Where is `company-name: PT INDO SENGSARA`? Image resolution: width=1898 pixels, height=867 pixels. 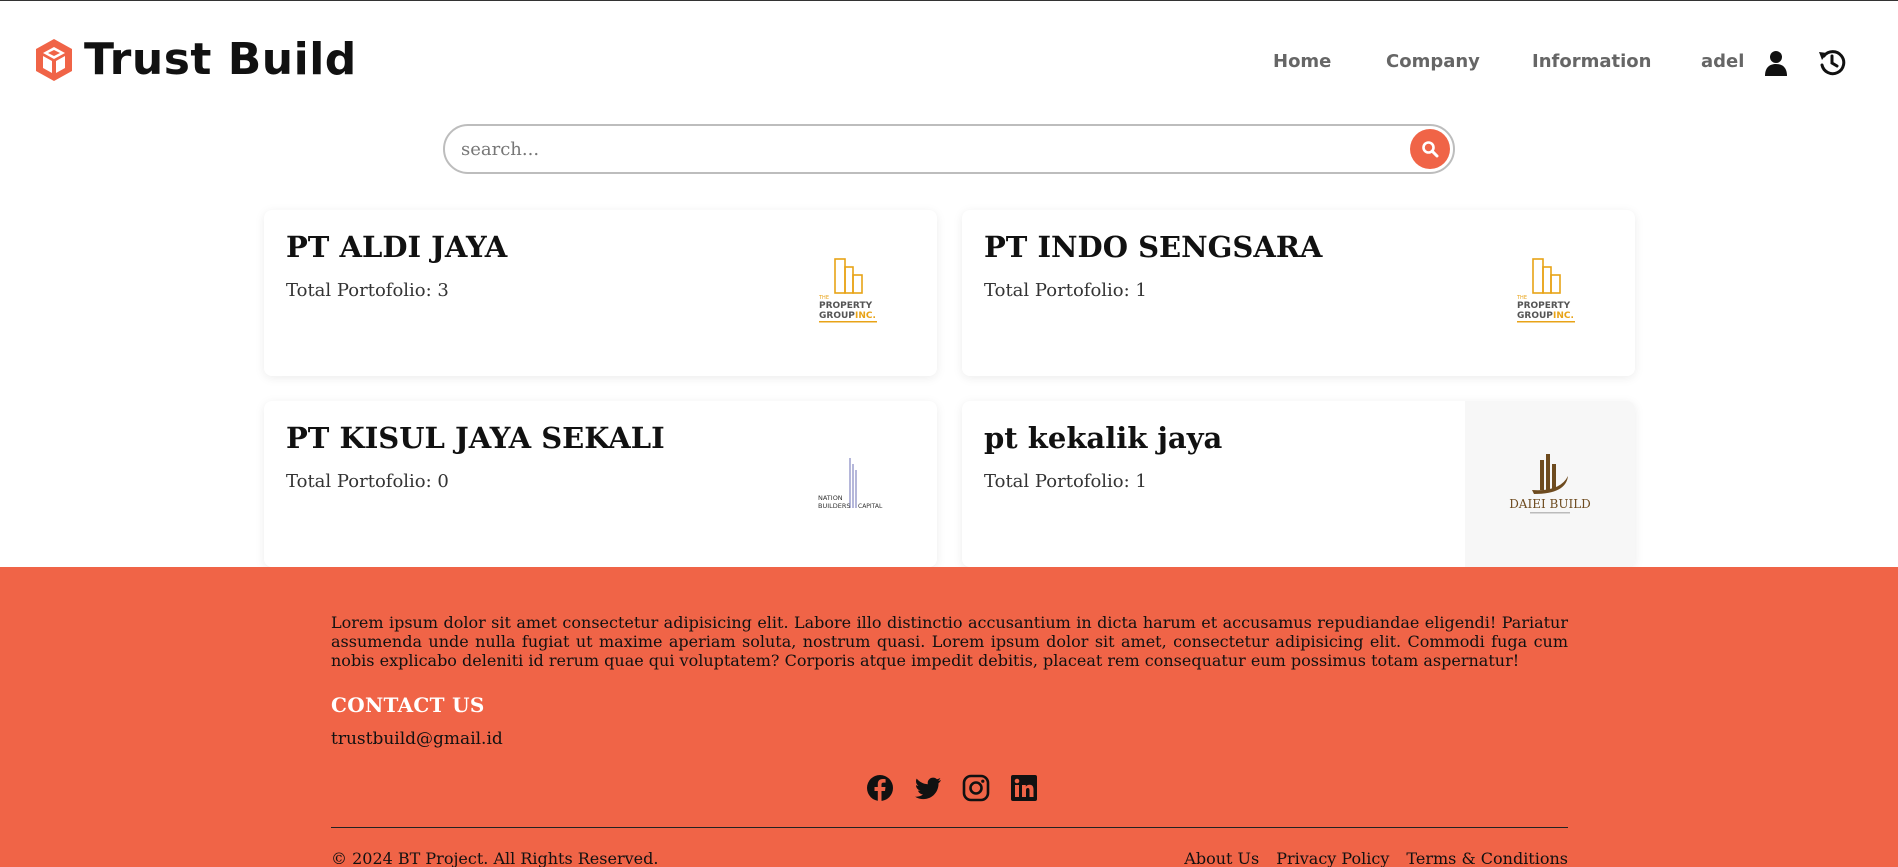 company-name: PT INDO SENGSARA is located at coordinates (1153, 247).